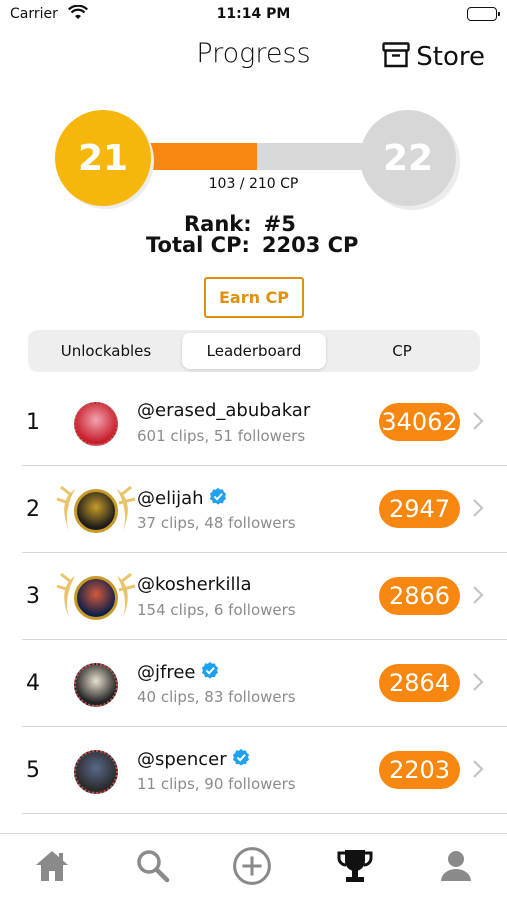  What do you see at coordinates (33, 422) in the screenshot?
I see `rank-number: 1` at bounding box center [33, 422].